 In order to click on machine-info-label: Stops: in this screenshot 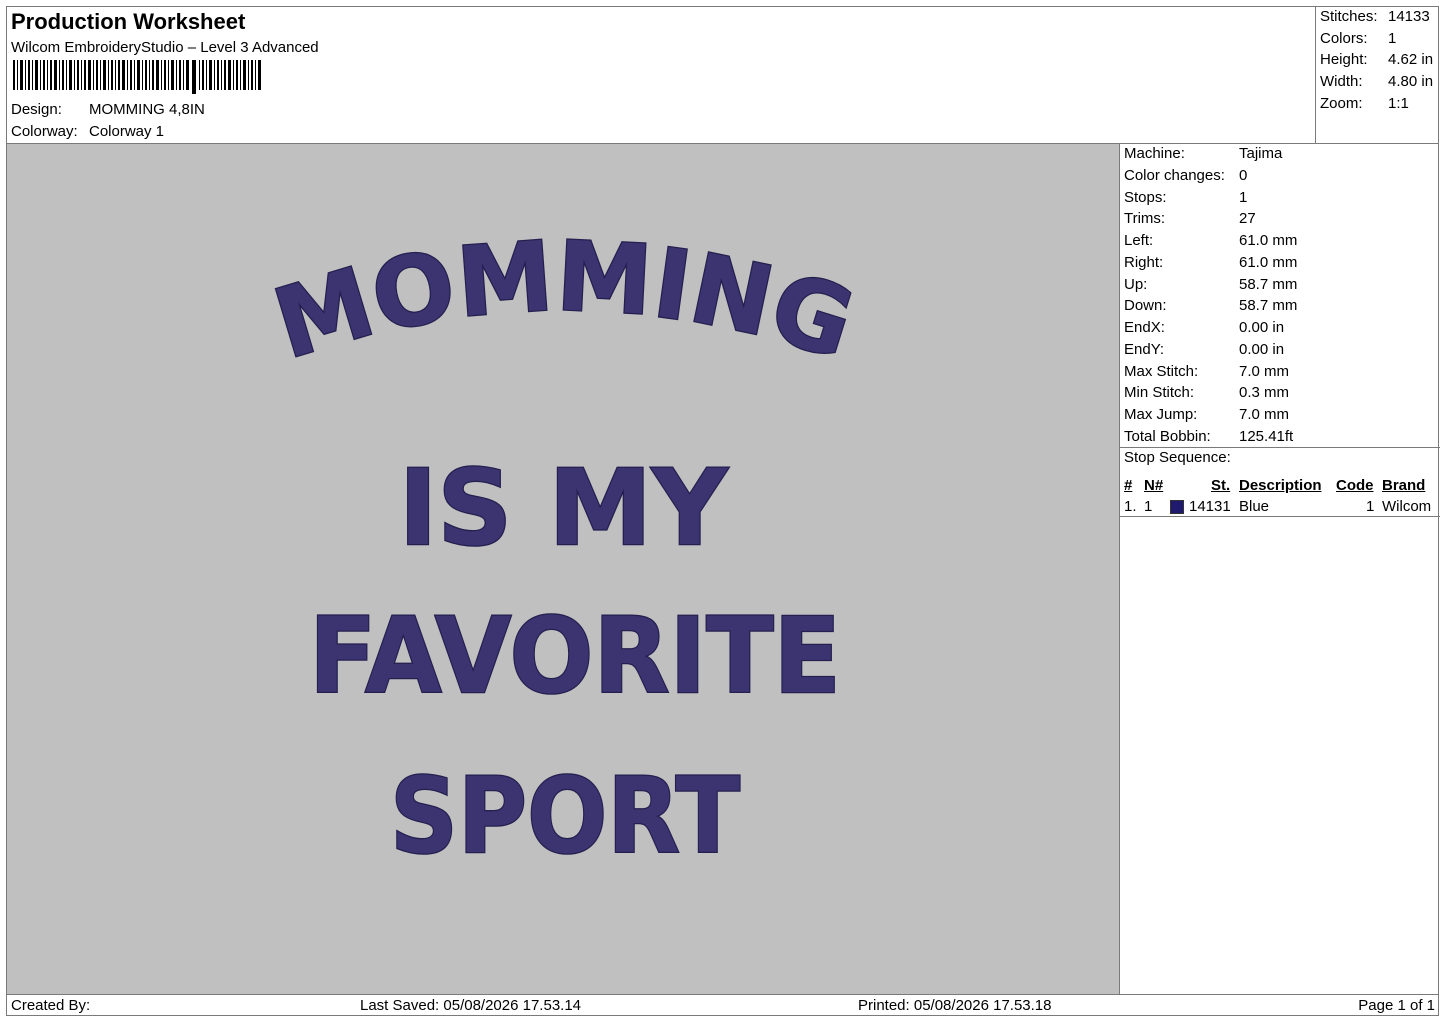, I will do `click(1145, 197)`.